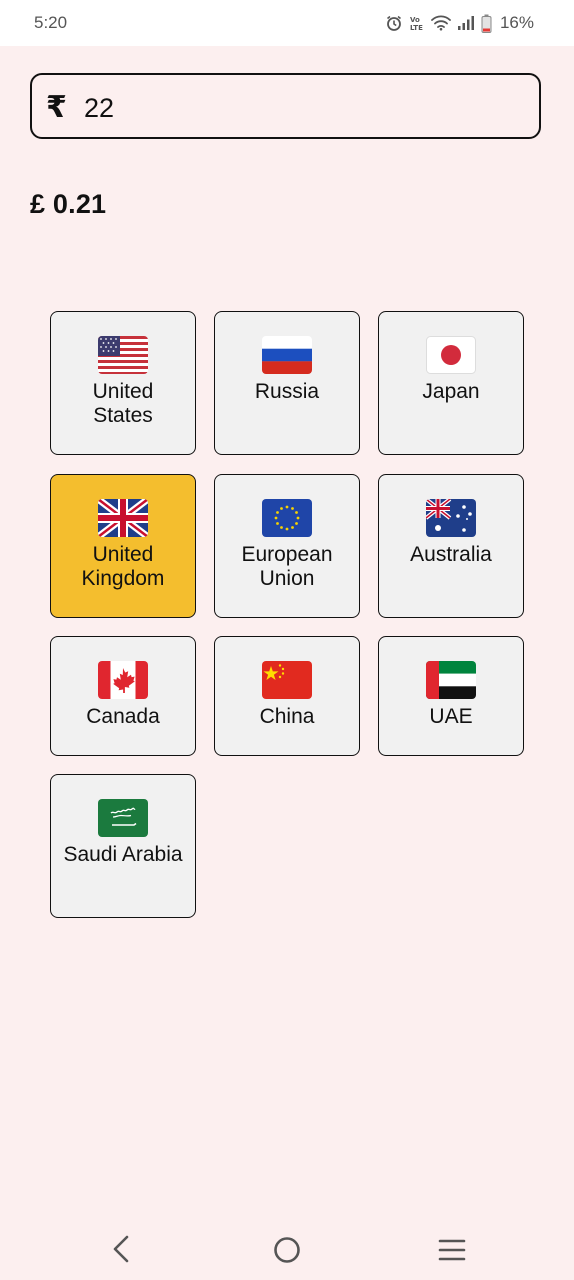  Describe the element at coordinates (451, 391) in the screenshot. I see `country-label: Japan` at that location.